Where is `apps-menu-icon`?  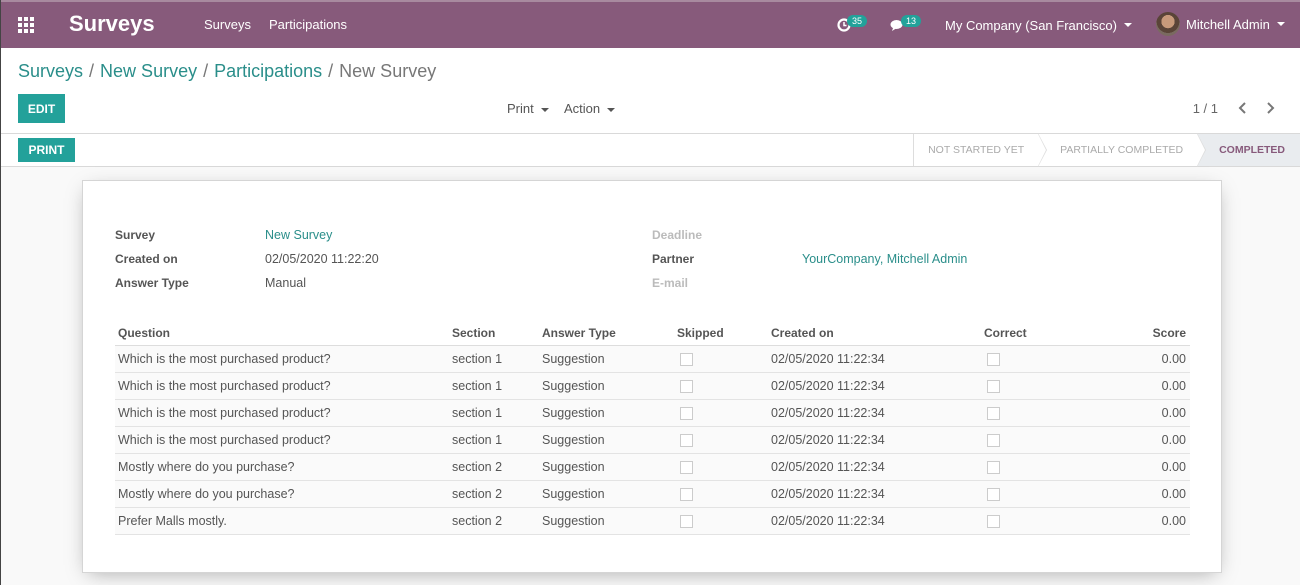 apps-menu-icon is located at coordinates (26, 25).